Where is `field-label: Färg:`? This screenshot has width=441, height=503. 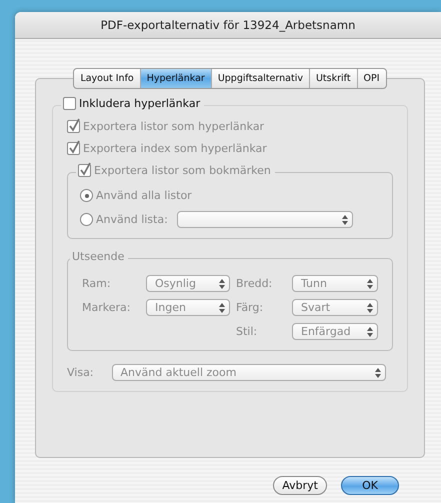
field-label: Färg: is located at coordinates (250, 307).